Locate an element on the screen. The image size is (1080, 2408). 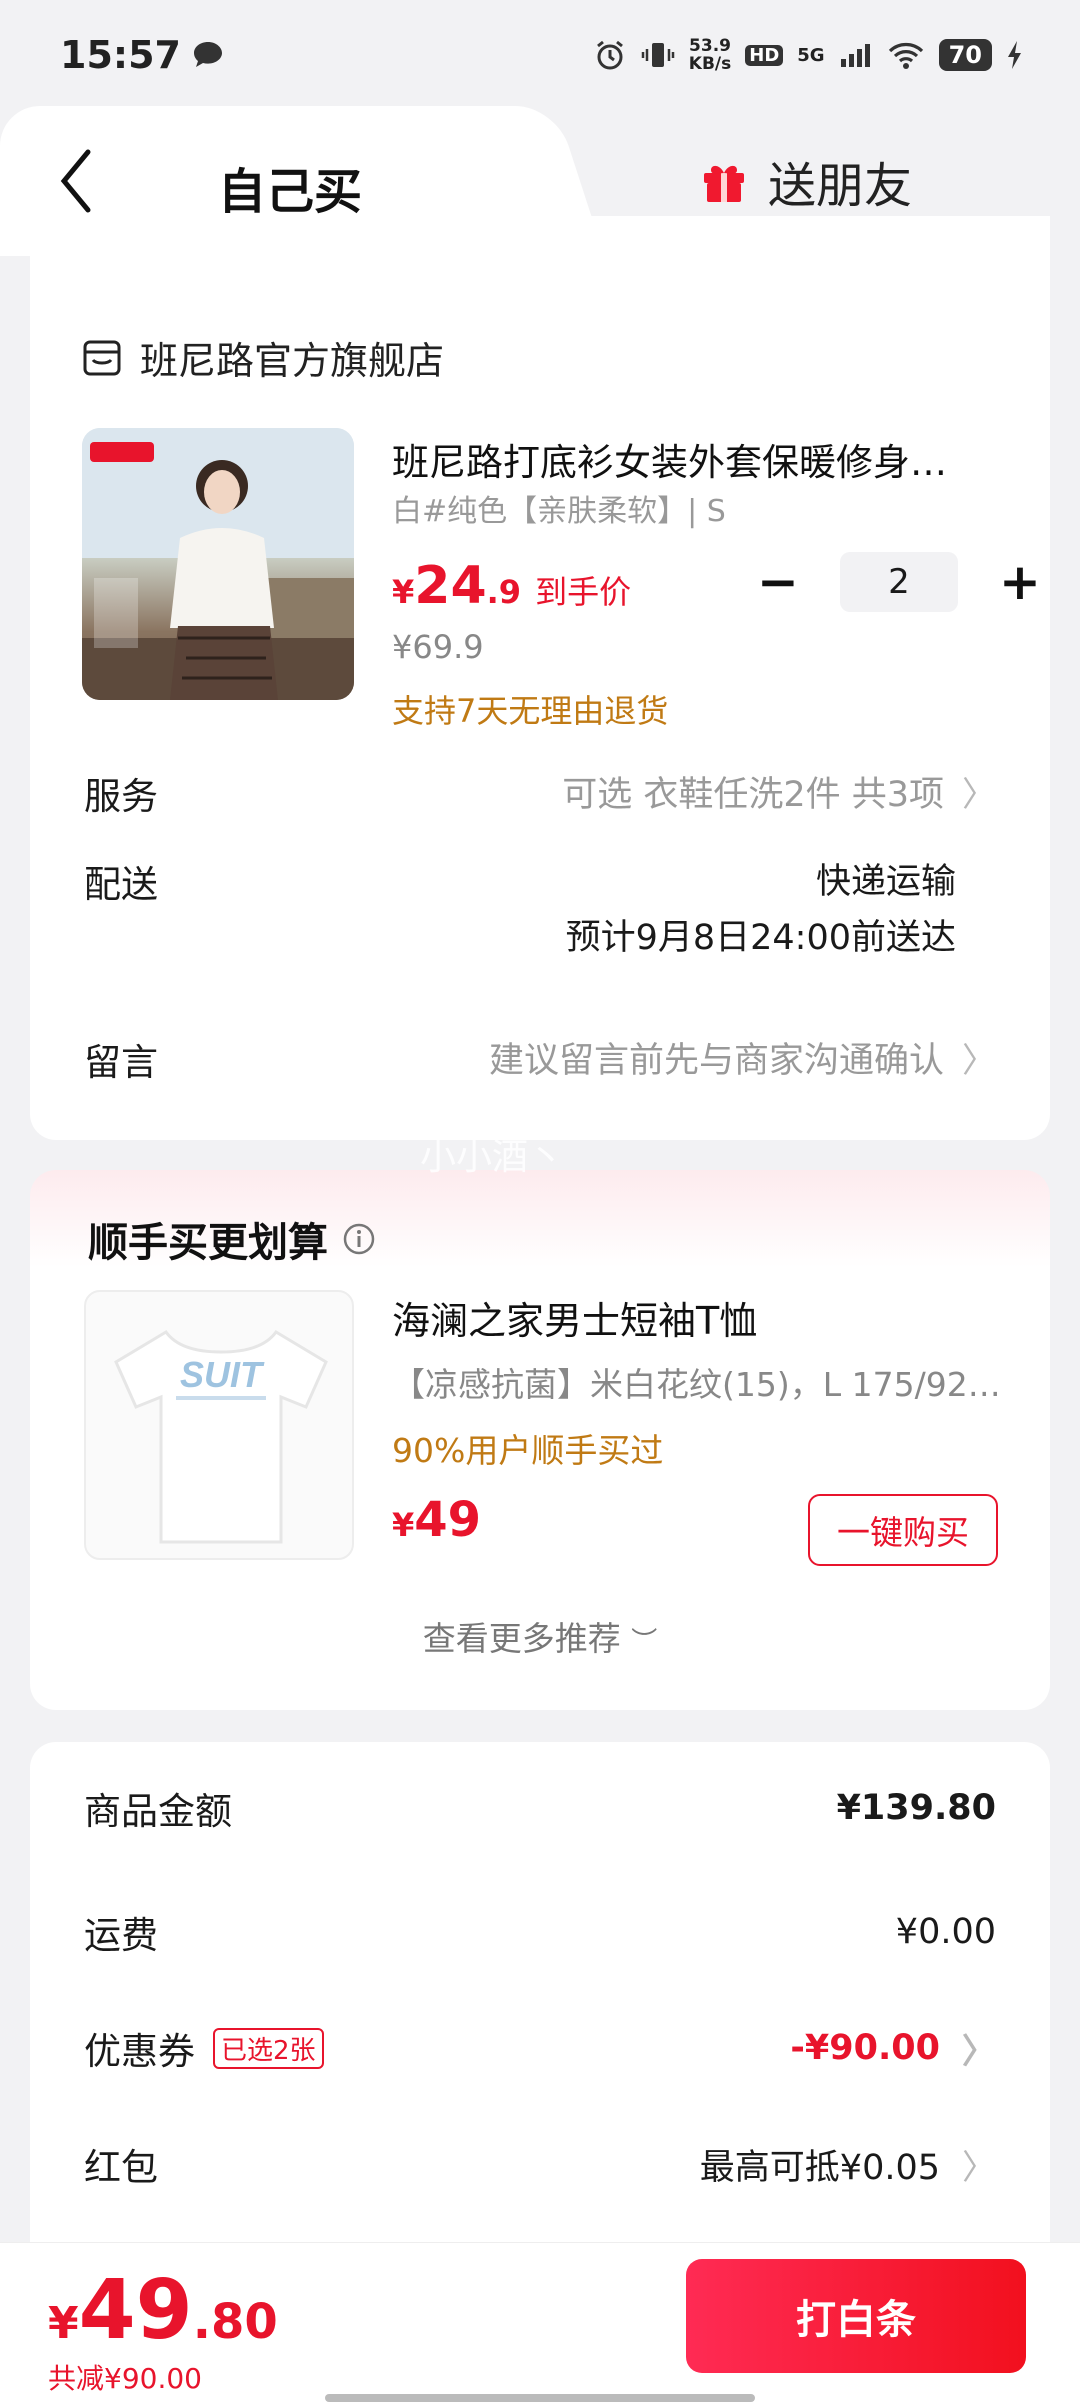
goods-value: ¥139.80 is located at coordinates (916, 1808).